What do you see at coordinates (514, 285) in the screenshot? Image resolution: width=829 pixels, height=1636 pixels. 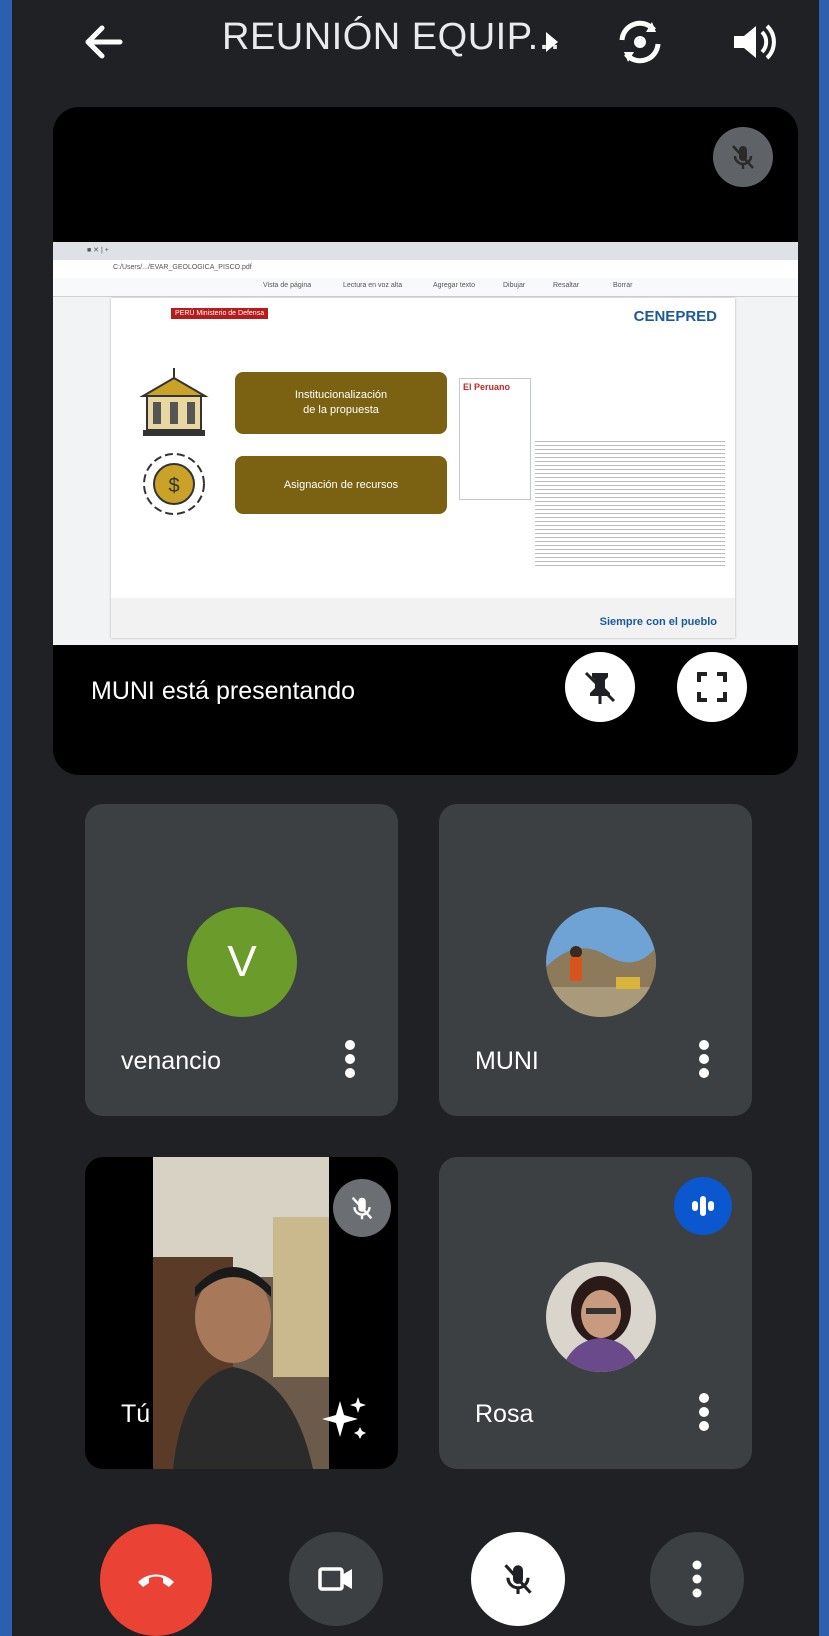 I see `toolbar-item: Dibujar` at bounding box center [514, 285].